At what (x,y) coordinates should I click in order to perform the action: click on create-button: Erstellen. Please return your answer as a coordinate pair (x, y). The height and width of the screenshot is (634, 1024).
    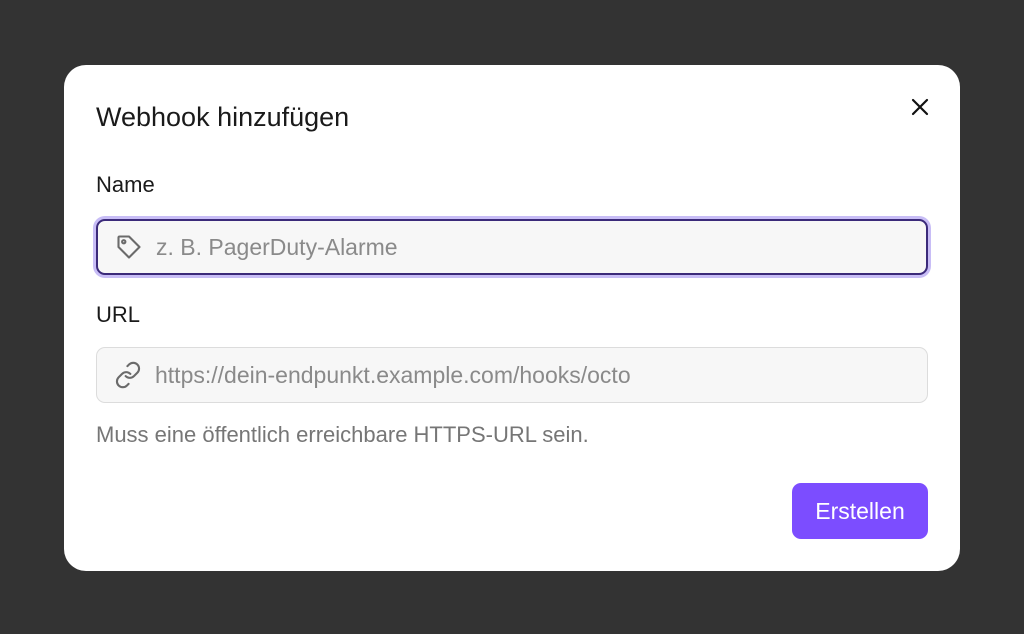
    Looking at the image, I should click on (860, 511).